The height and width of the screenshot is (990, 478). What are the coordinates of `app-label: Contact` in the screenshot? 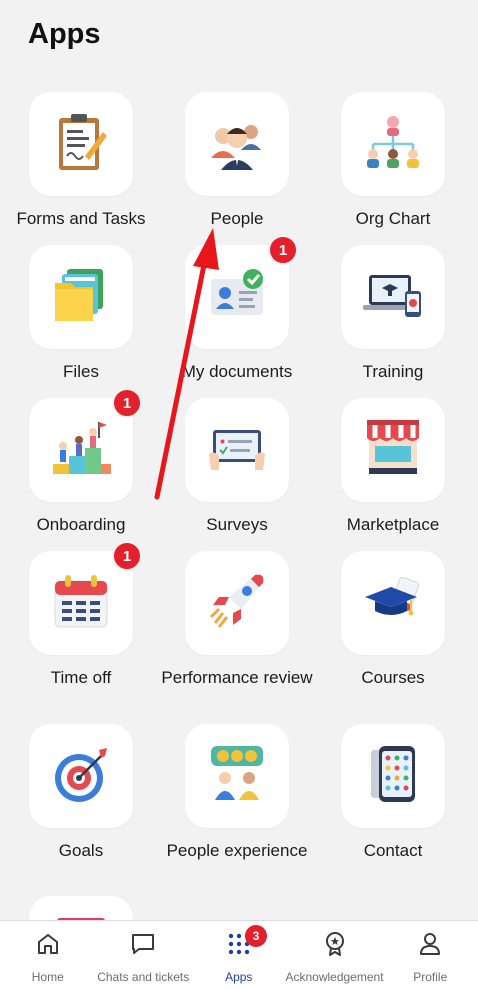 It's located at (393, 850).